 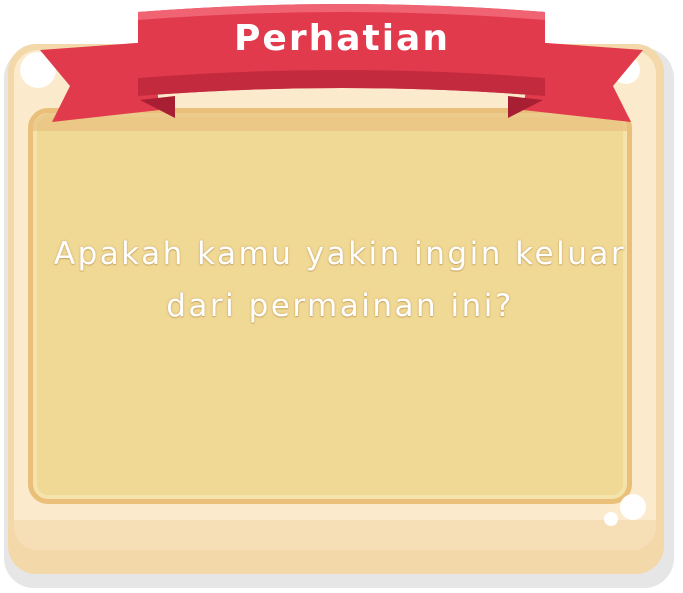 What do you see at coordinates (342, 38) in the screenshot?
I see `dialog-title: Perhatian` at bounding box center [342, 38].